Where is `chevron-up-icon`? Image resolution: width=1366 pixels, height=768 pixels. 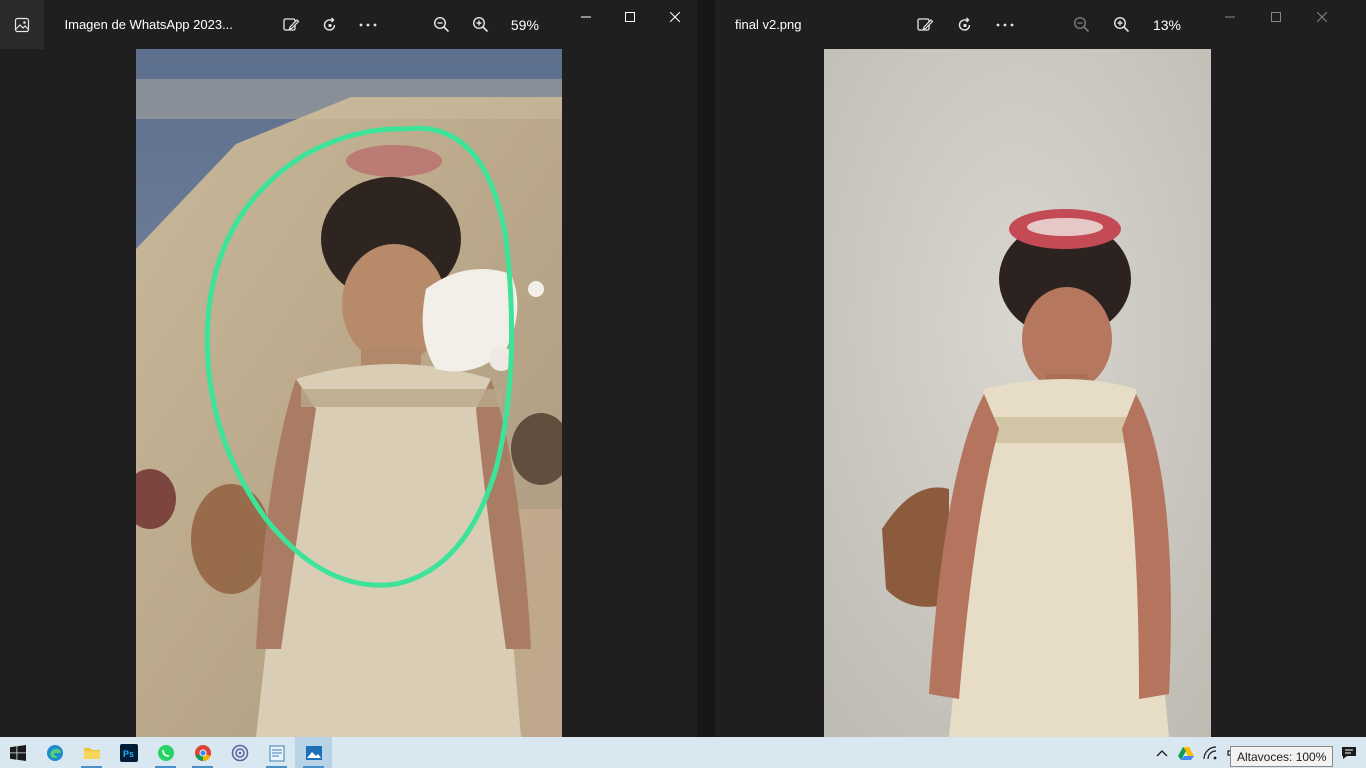 chevron-up-icon is located at coordinates (1162, 752).